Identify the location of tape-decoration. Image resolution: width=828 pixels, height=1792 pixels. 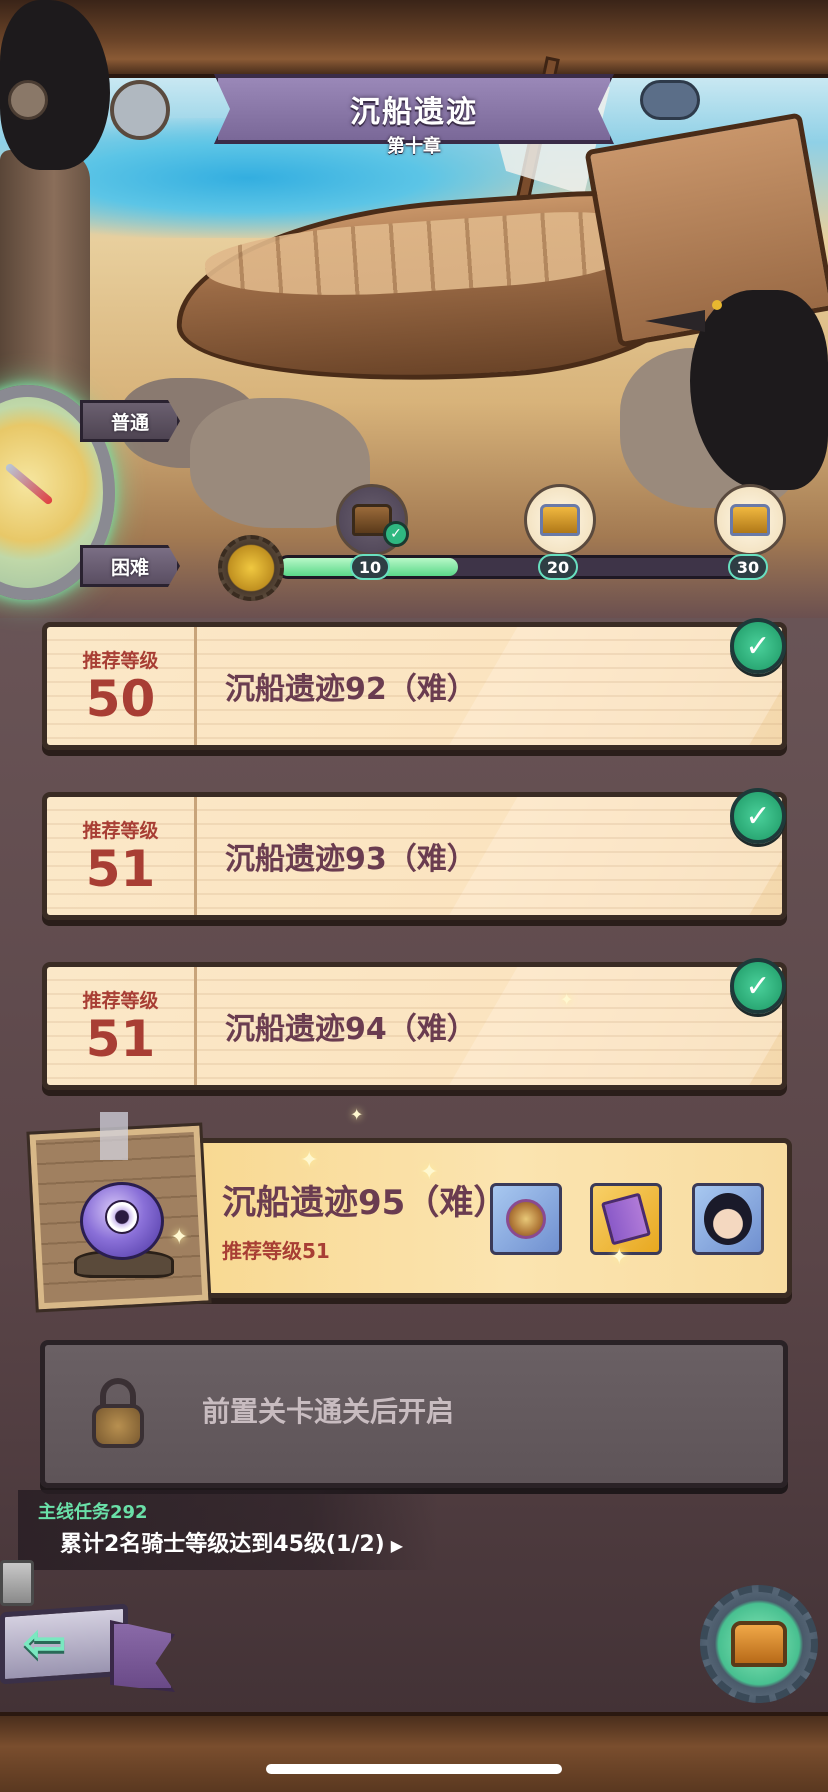
(114, 1136).